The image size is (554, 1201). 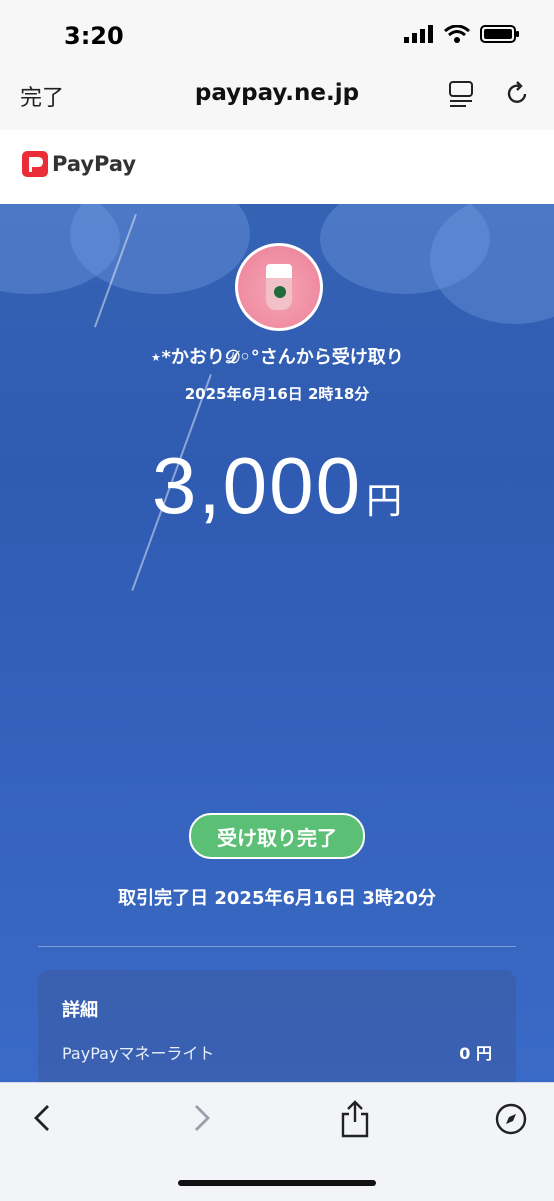 I want to click on amount-display: 3,000 円, so click(x=277, y=486).